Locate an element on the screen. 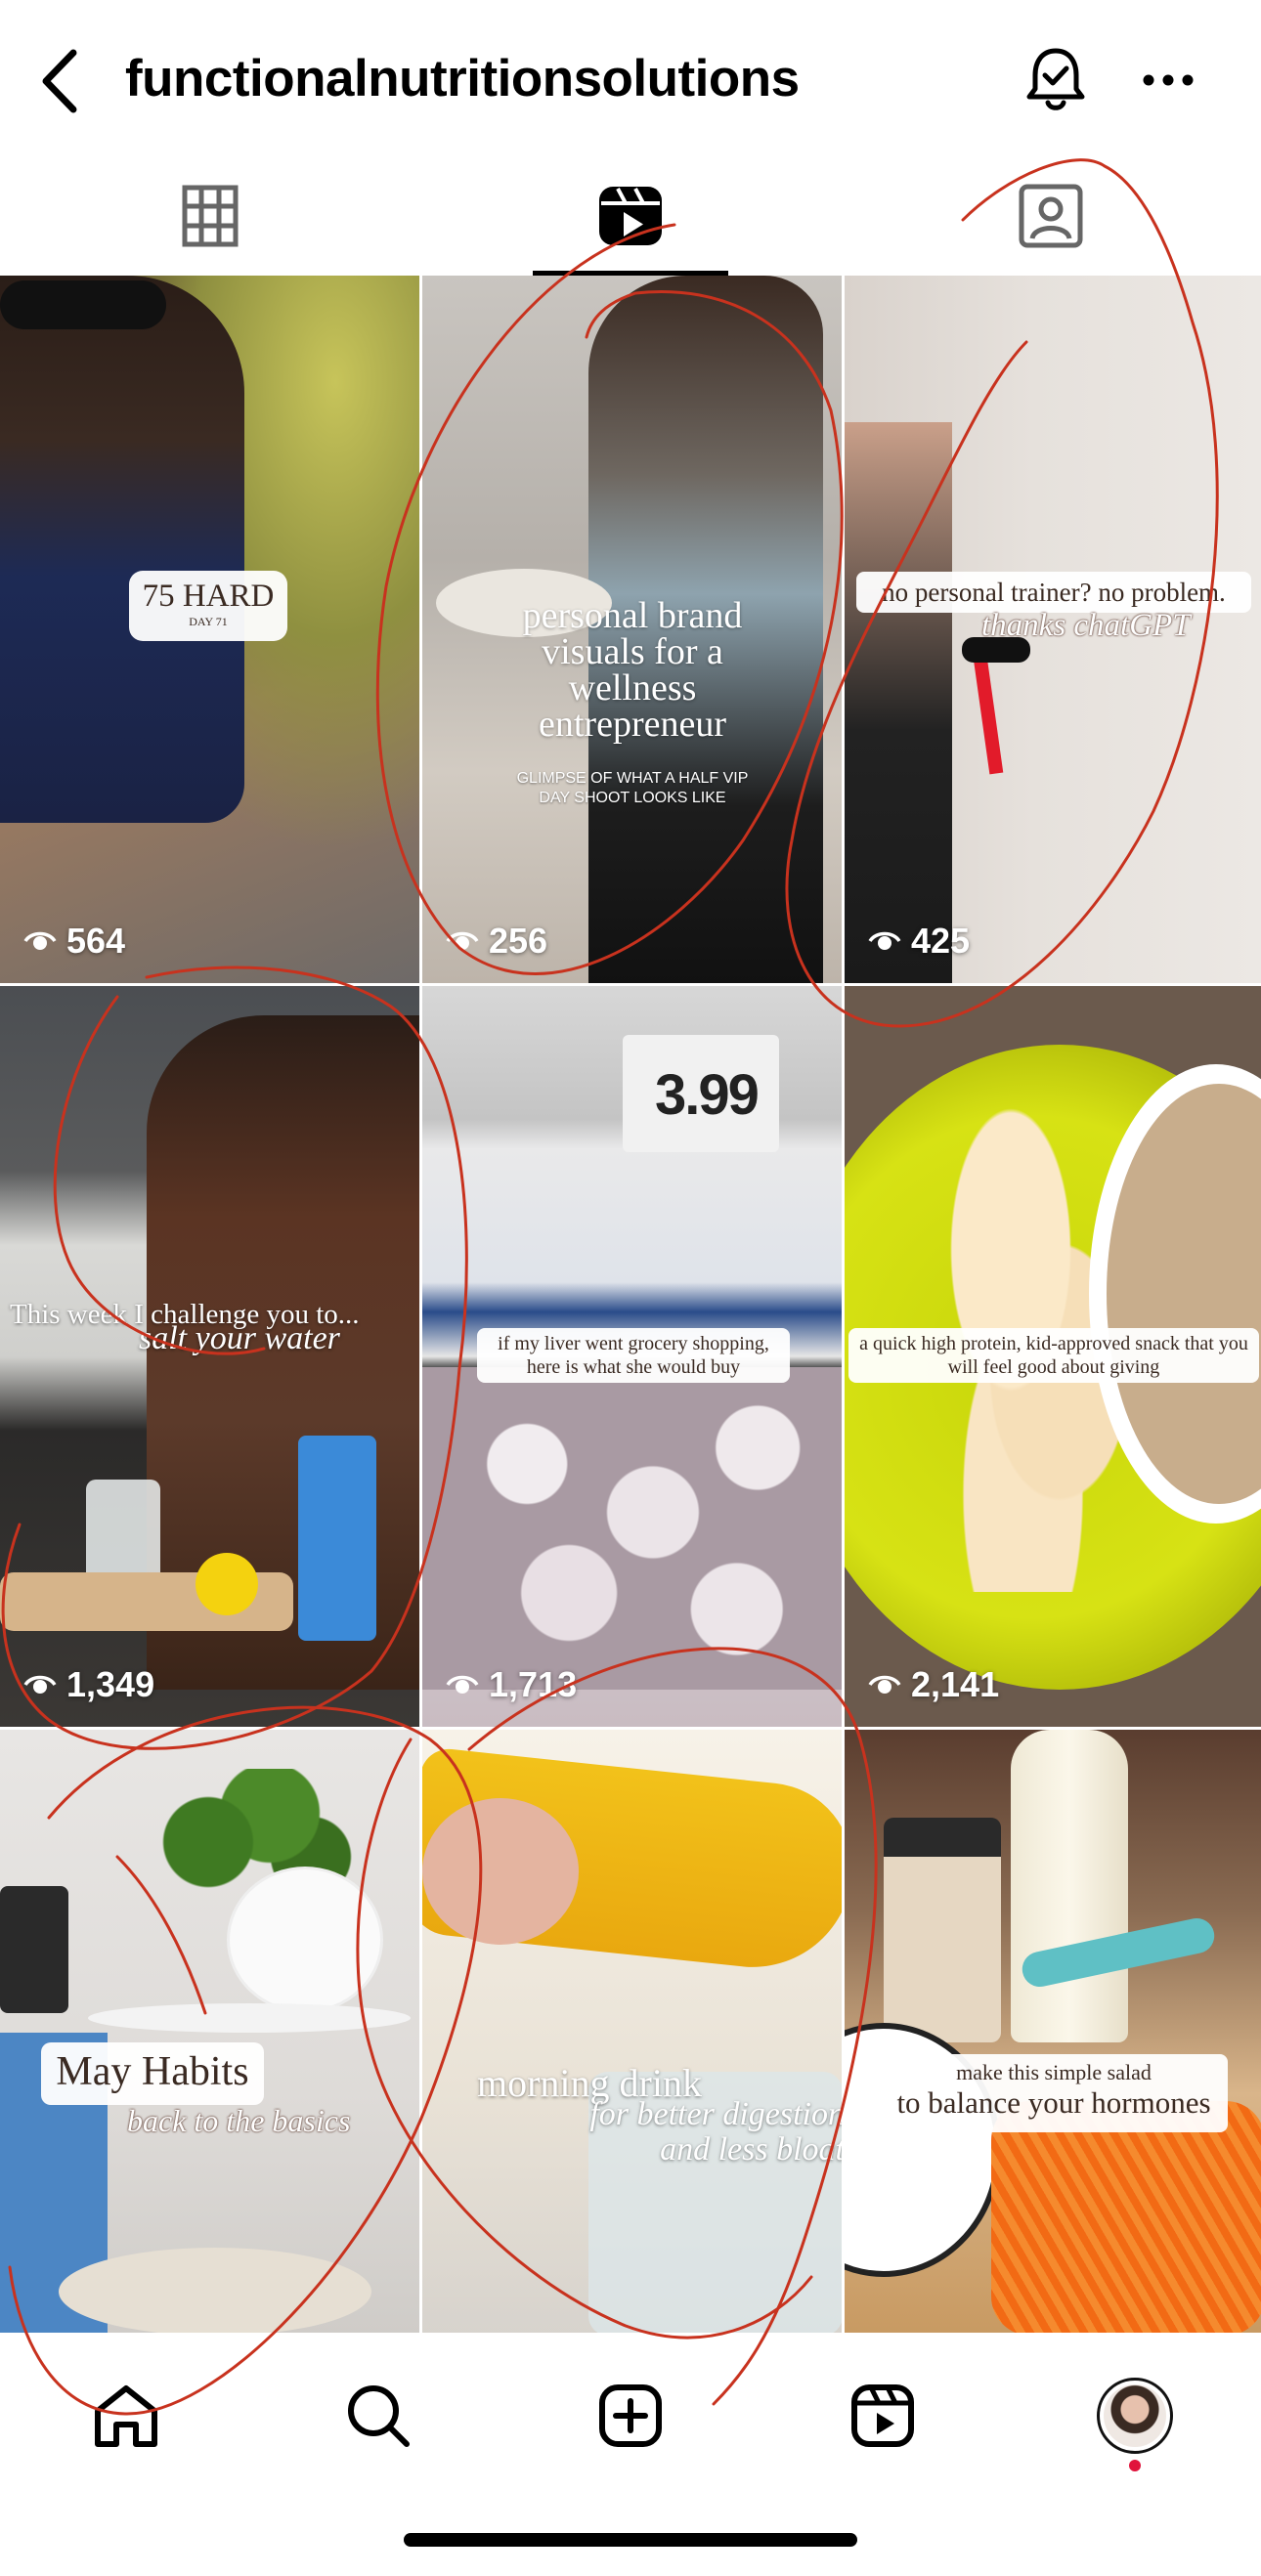 This screenshot has height=2576, width=1261. reel-caption-title: no personal trainer? no problem. is located at coordinates (1054, 592).